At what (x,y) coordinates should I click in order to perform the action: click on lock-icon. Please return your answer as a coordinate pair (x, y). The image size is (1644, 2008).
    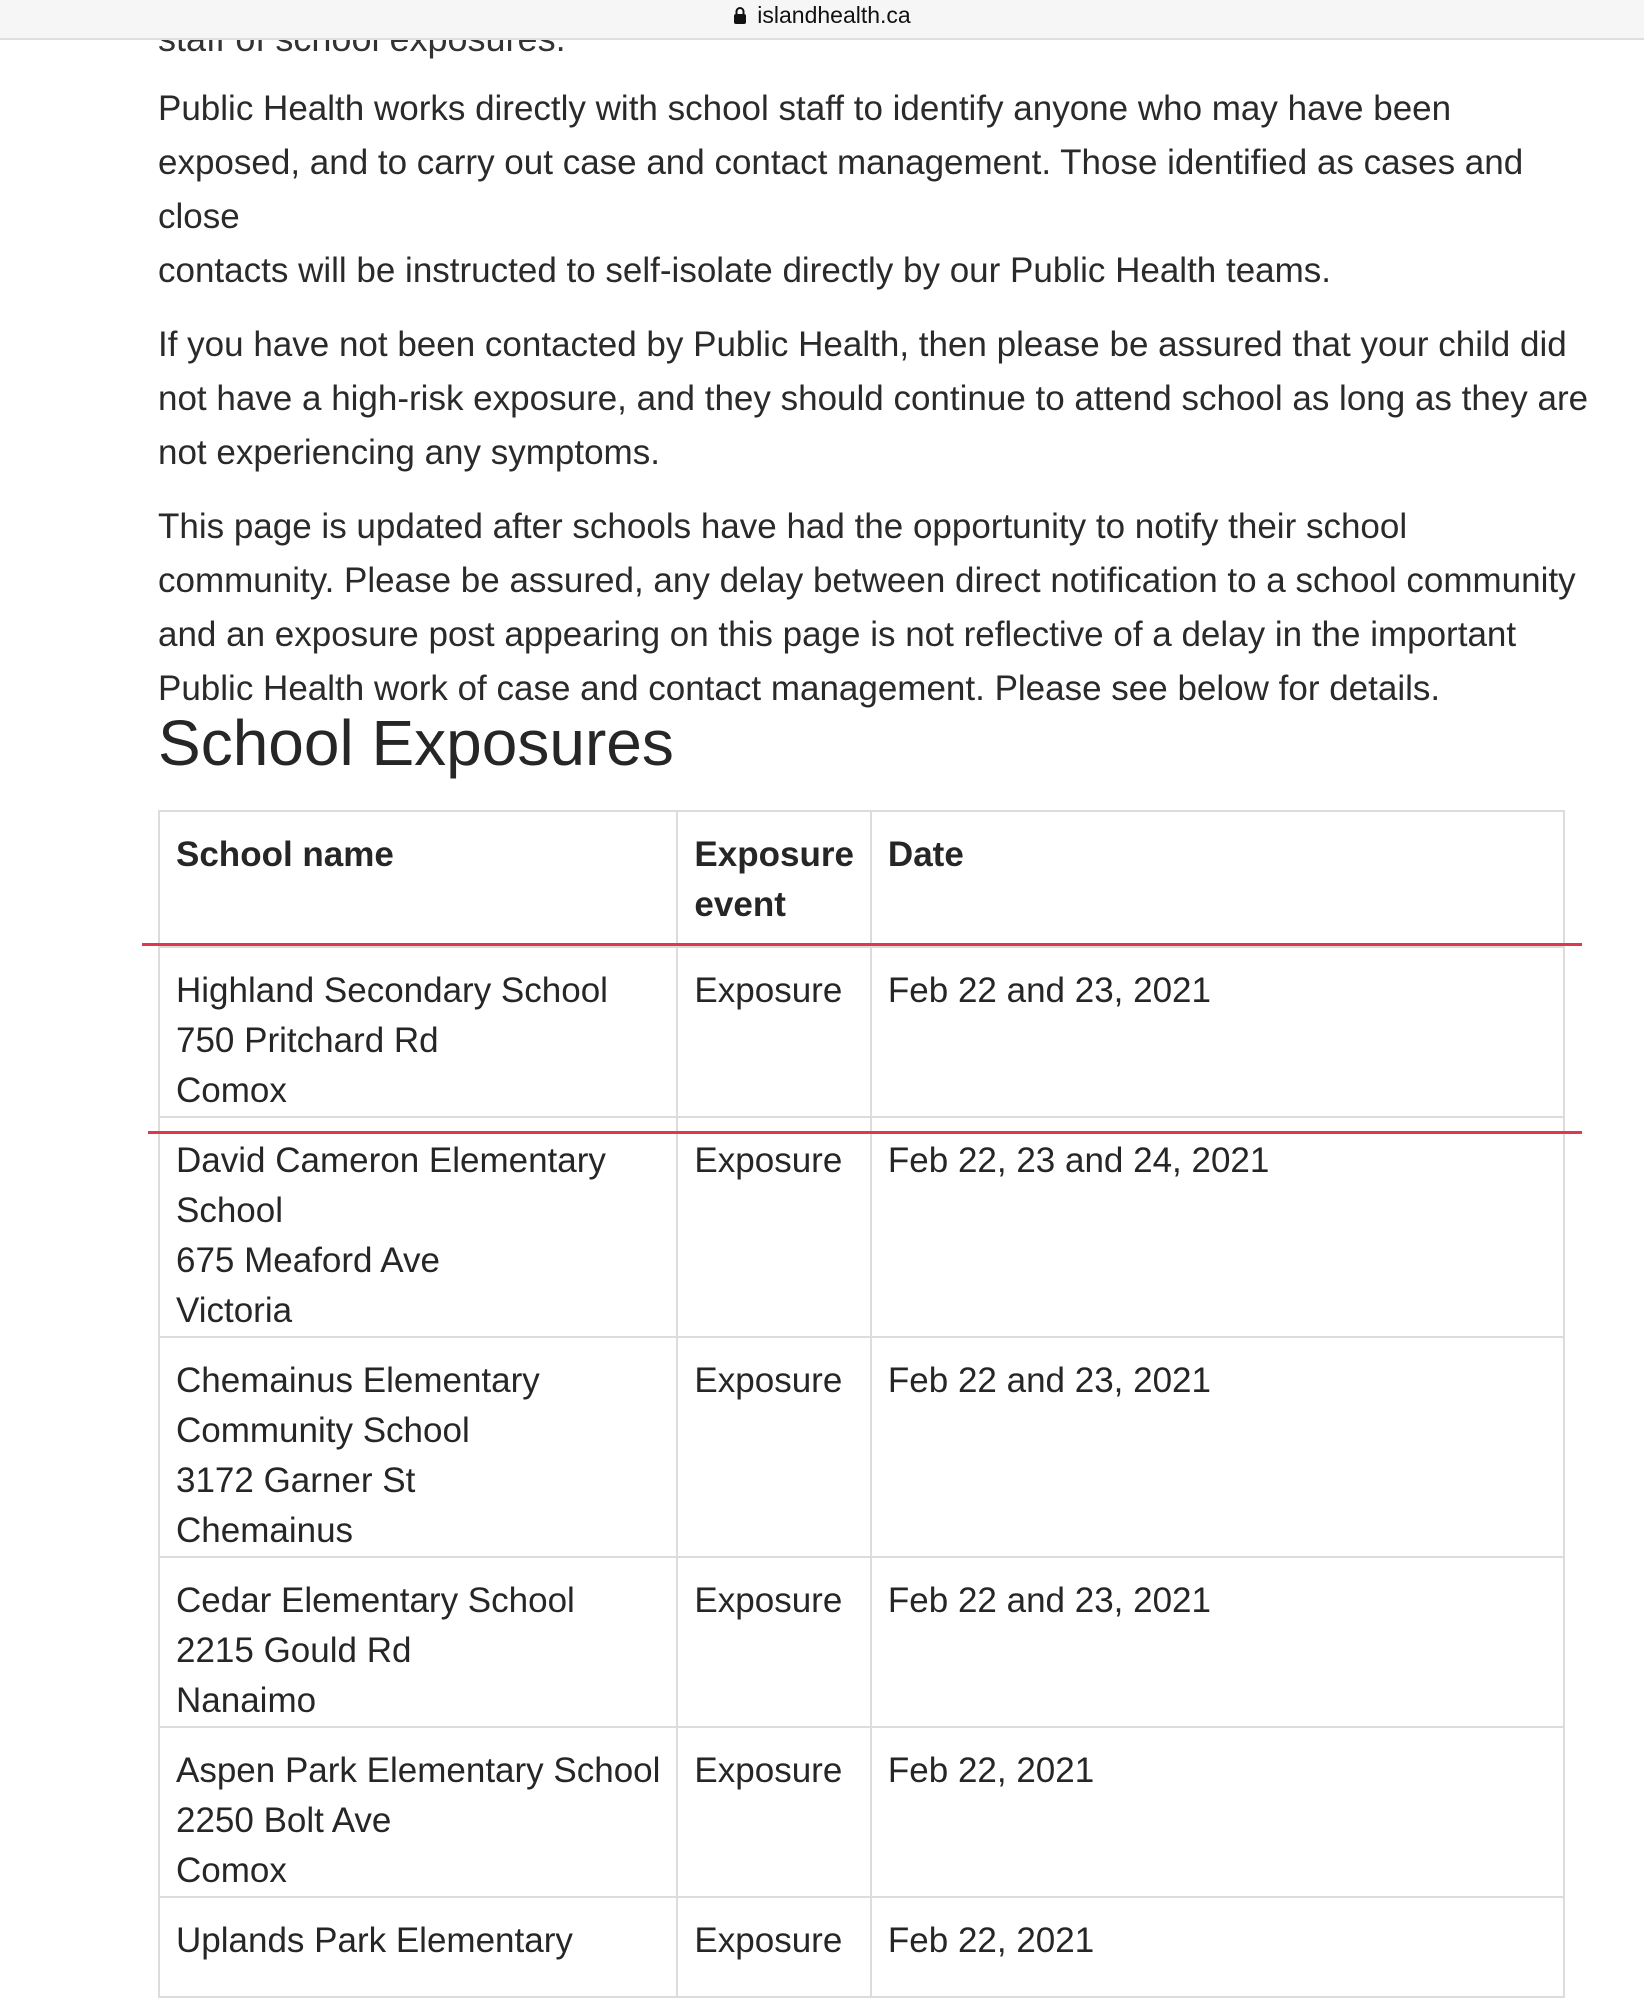
    Looking at the image, I should click on (740, 15).